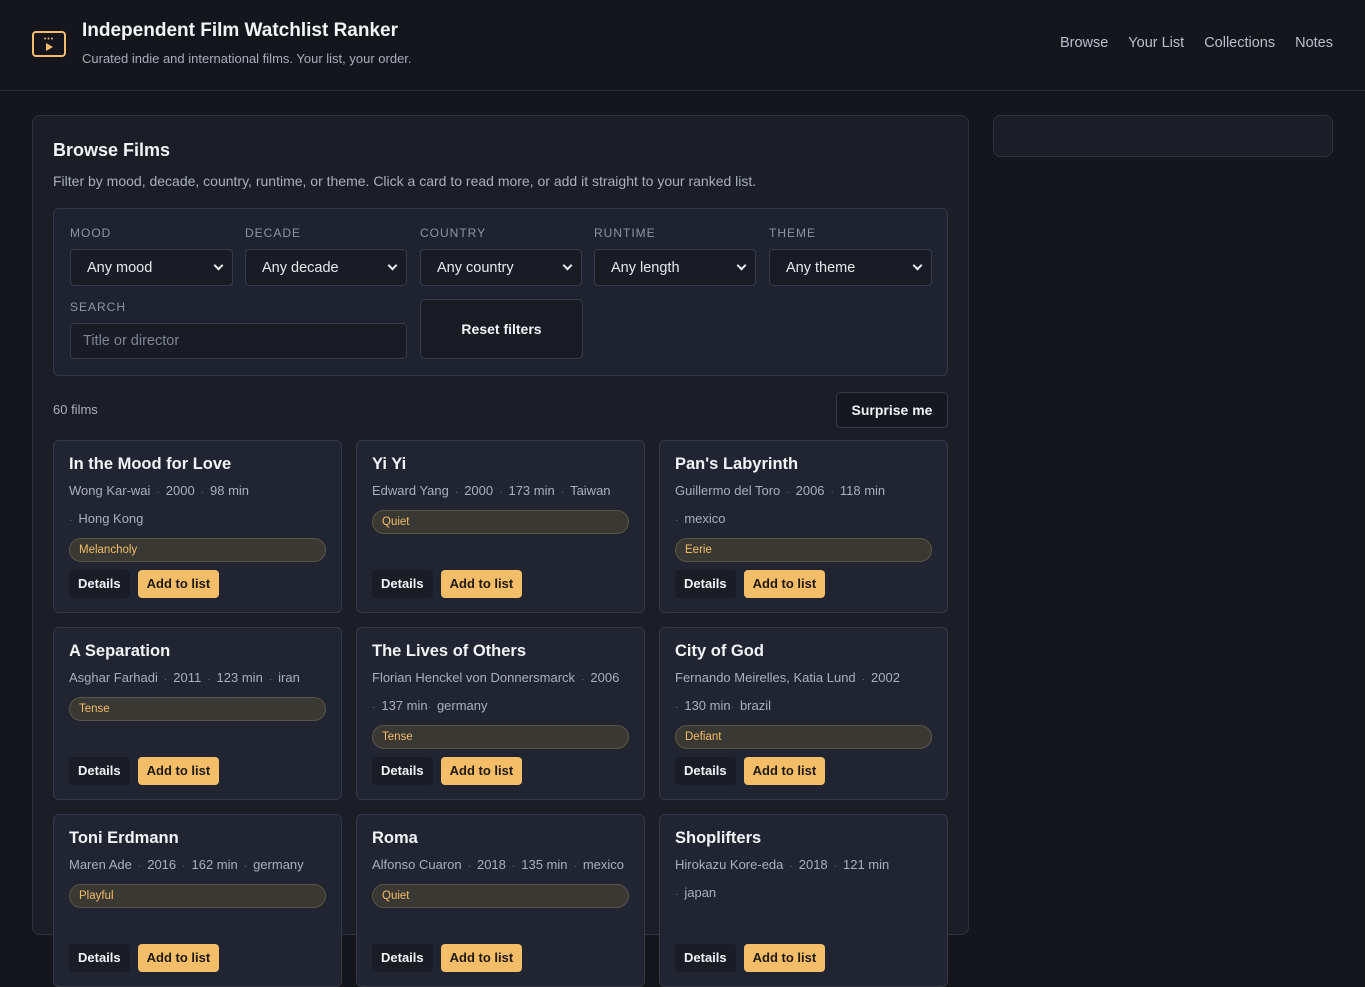 The image size is (1365, 987). Describe the element at coordinates (91, 233) in the screenshot. I see `mood-label: MOOD` at that location.